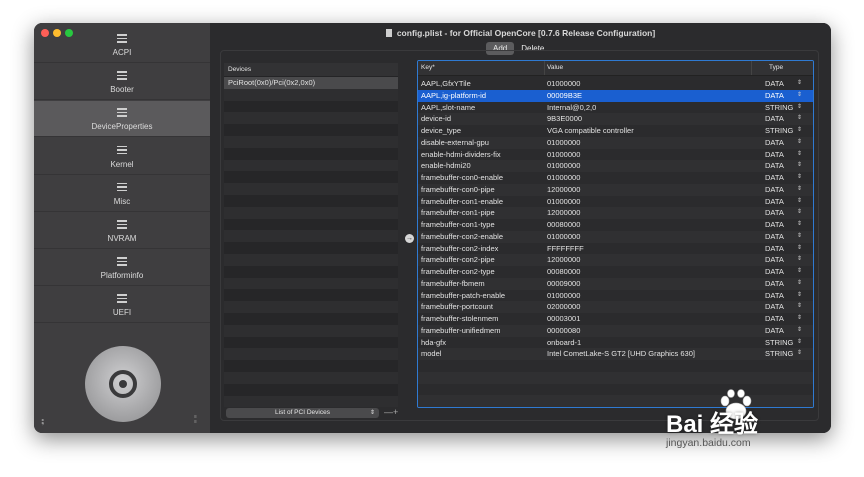 This screenshot has width=864, height=477. Describe the element at coordinates (615, 189) in the screenshot. I see `table-row: framebuffer-con0-pipe 12000000 DATA ⇕` at that location.